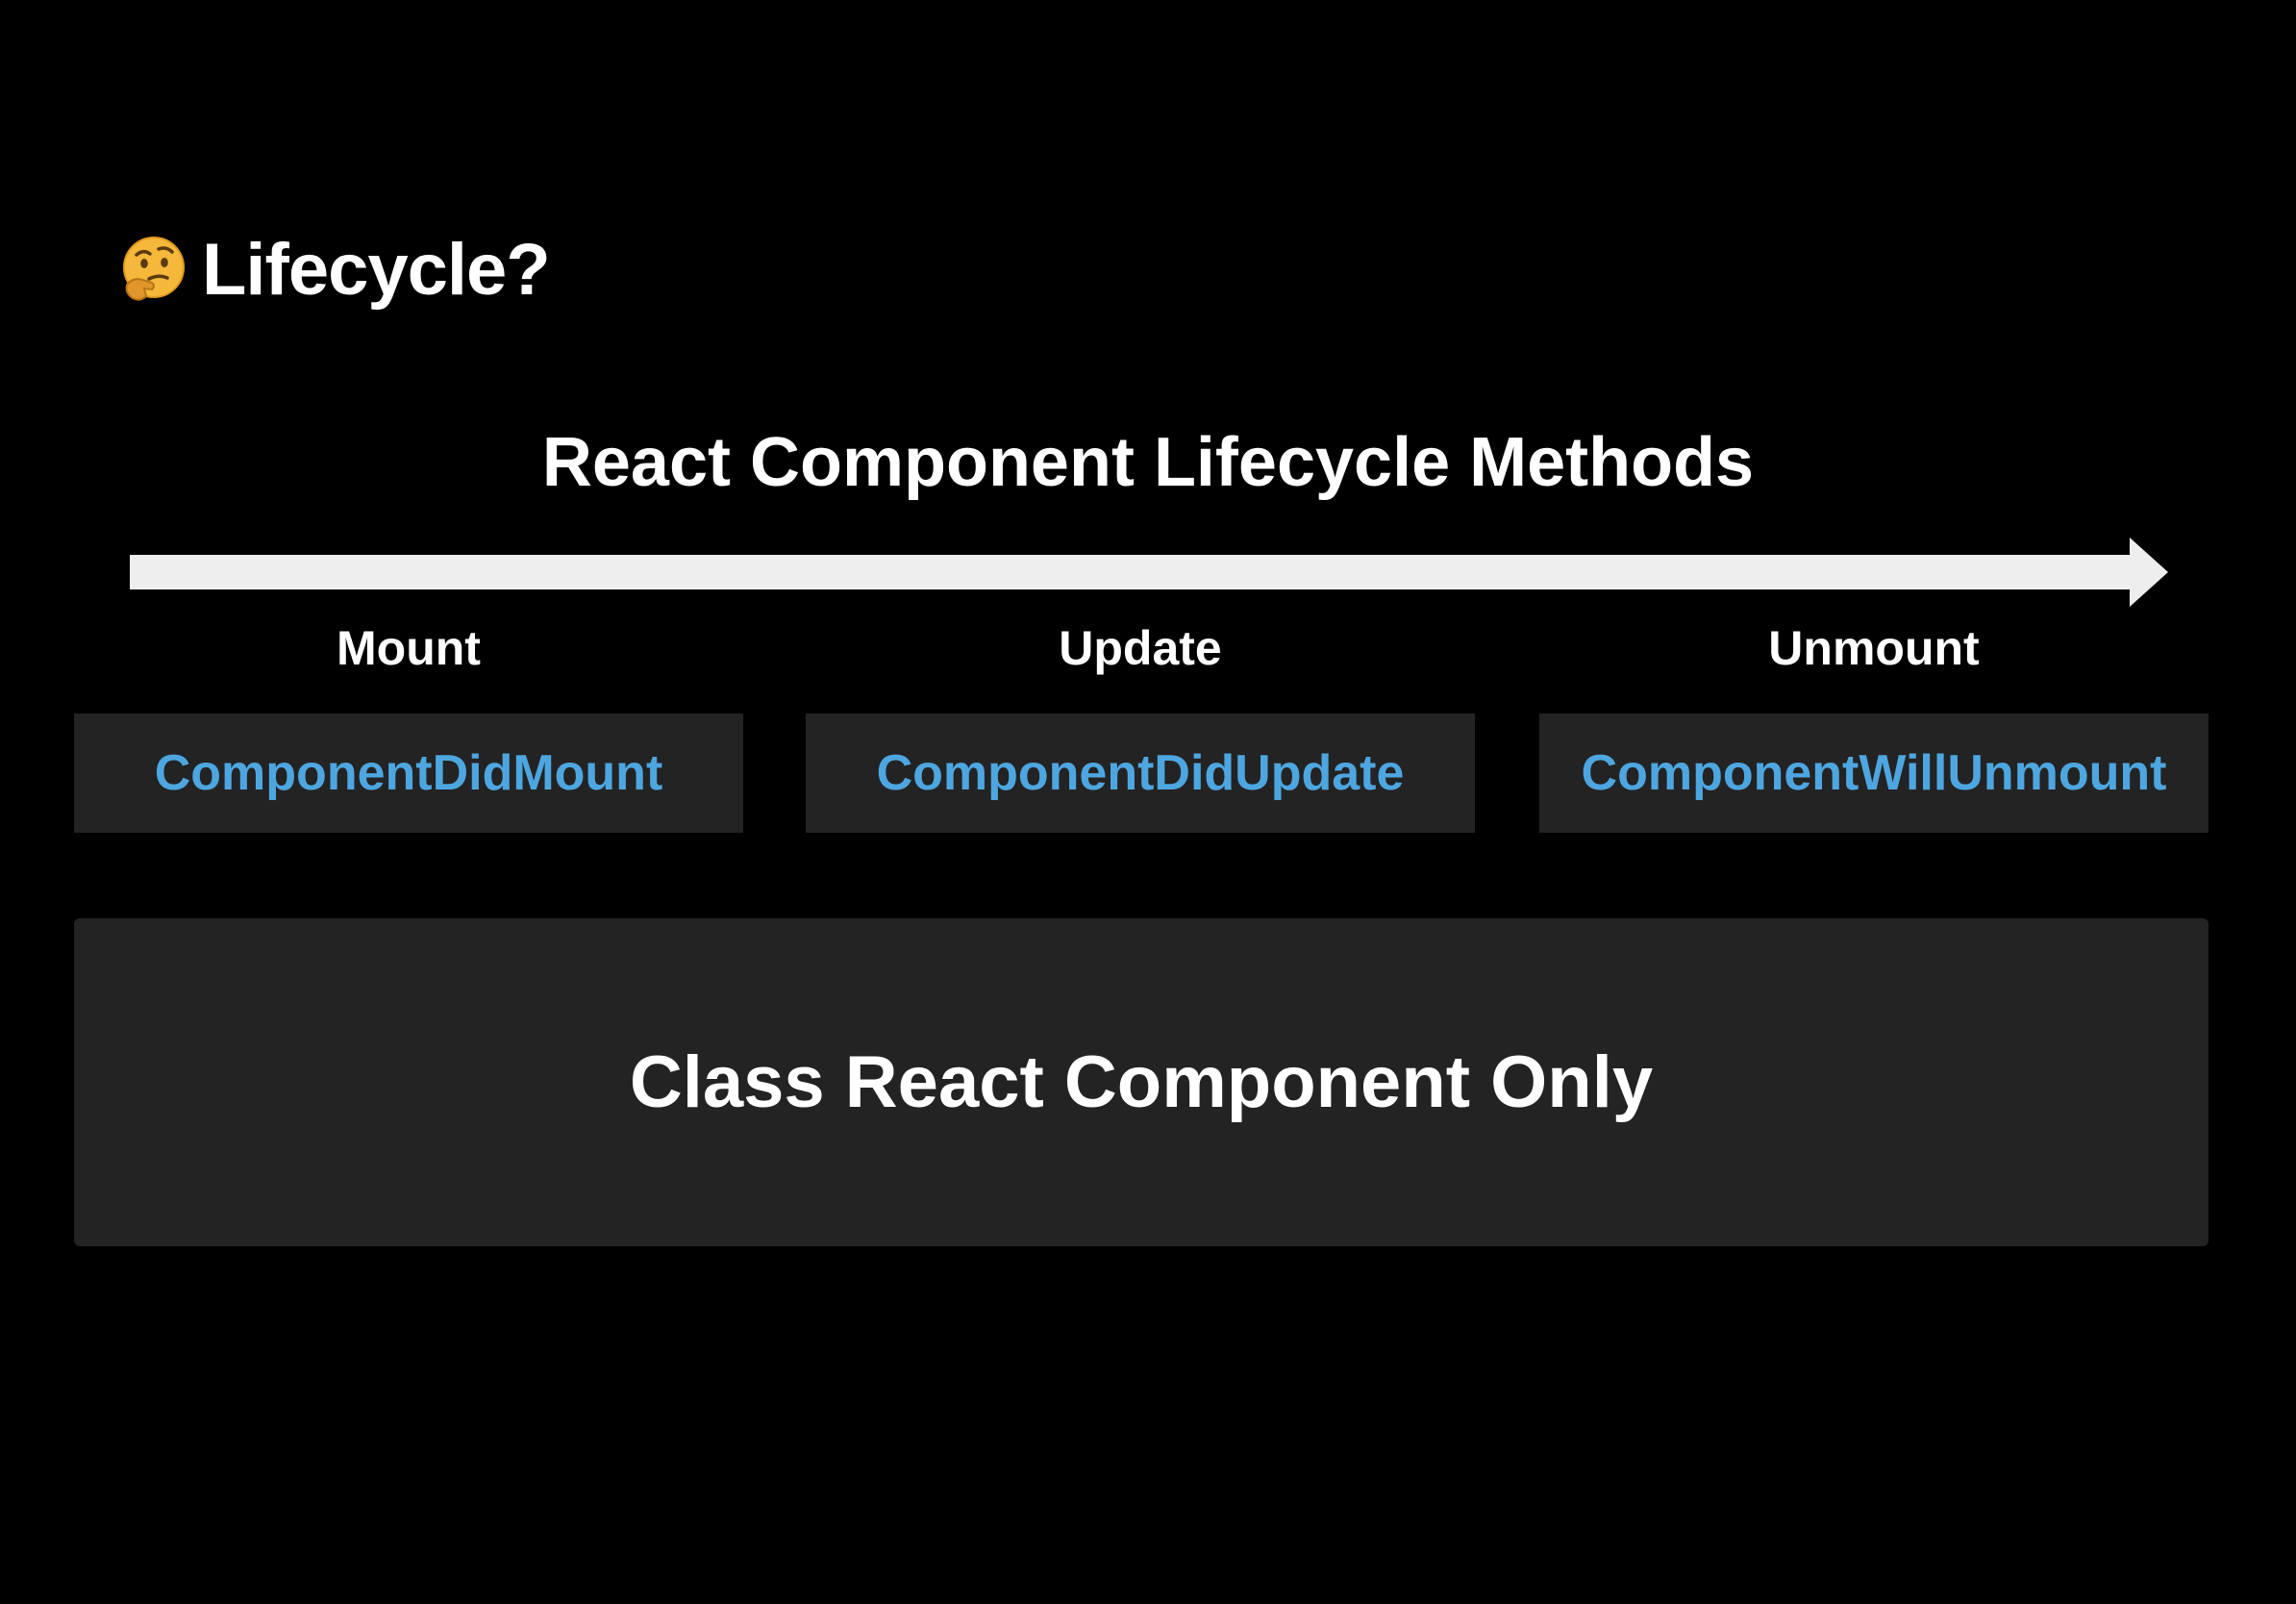 The height and width of the screenshot is (1604, 2296). I want to click on thinking-face-icon, so click(154, 269).